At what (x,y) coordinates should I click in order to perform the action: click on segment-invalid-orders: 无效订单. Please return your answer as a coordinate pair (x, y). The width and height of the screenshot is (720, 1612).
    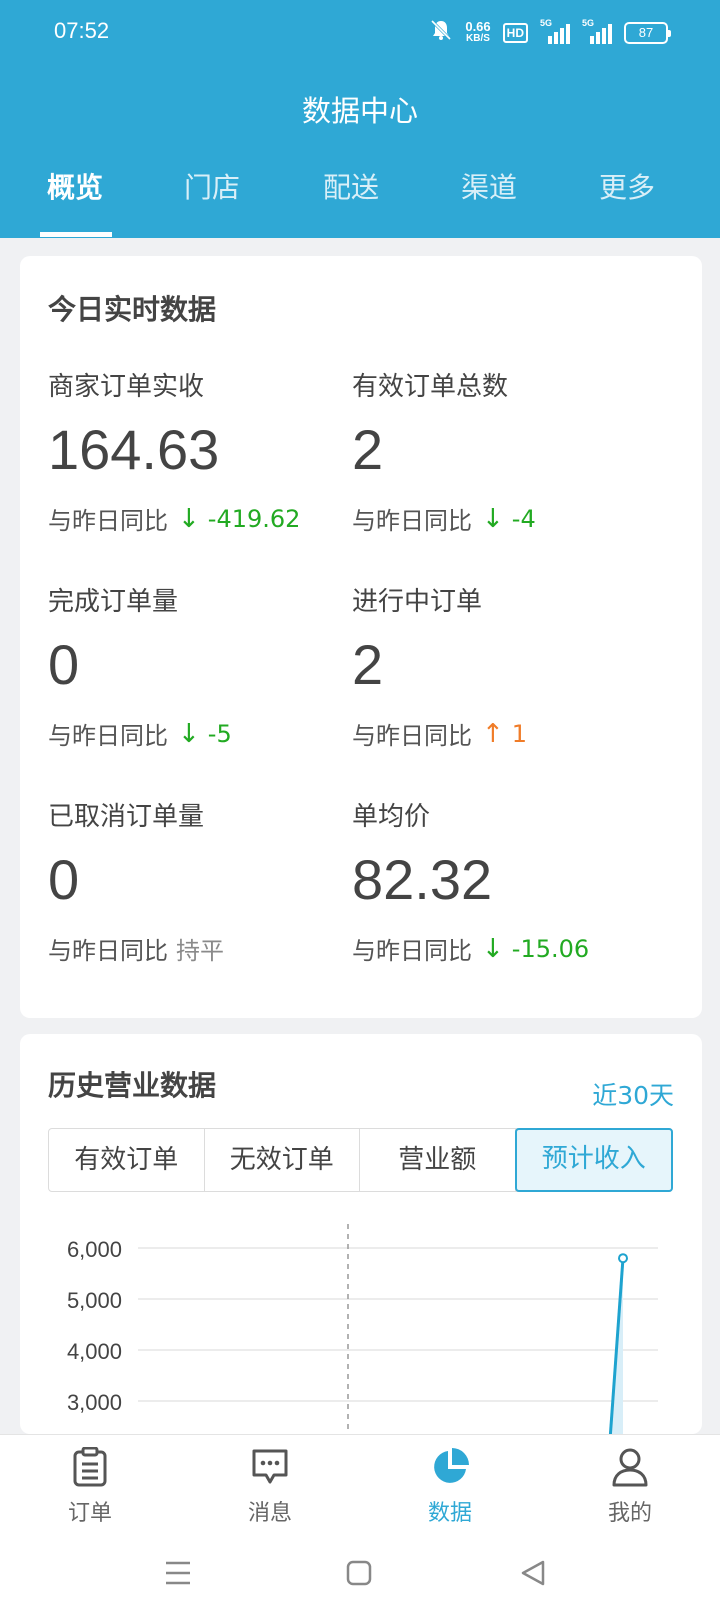
    Looking at the image, I should click on (282, 1160).